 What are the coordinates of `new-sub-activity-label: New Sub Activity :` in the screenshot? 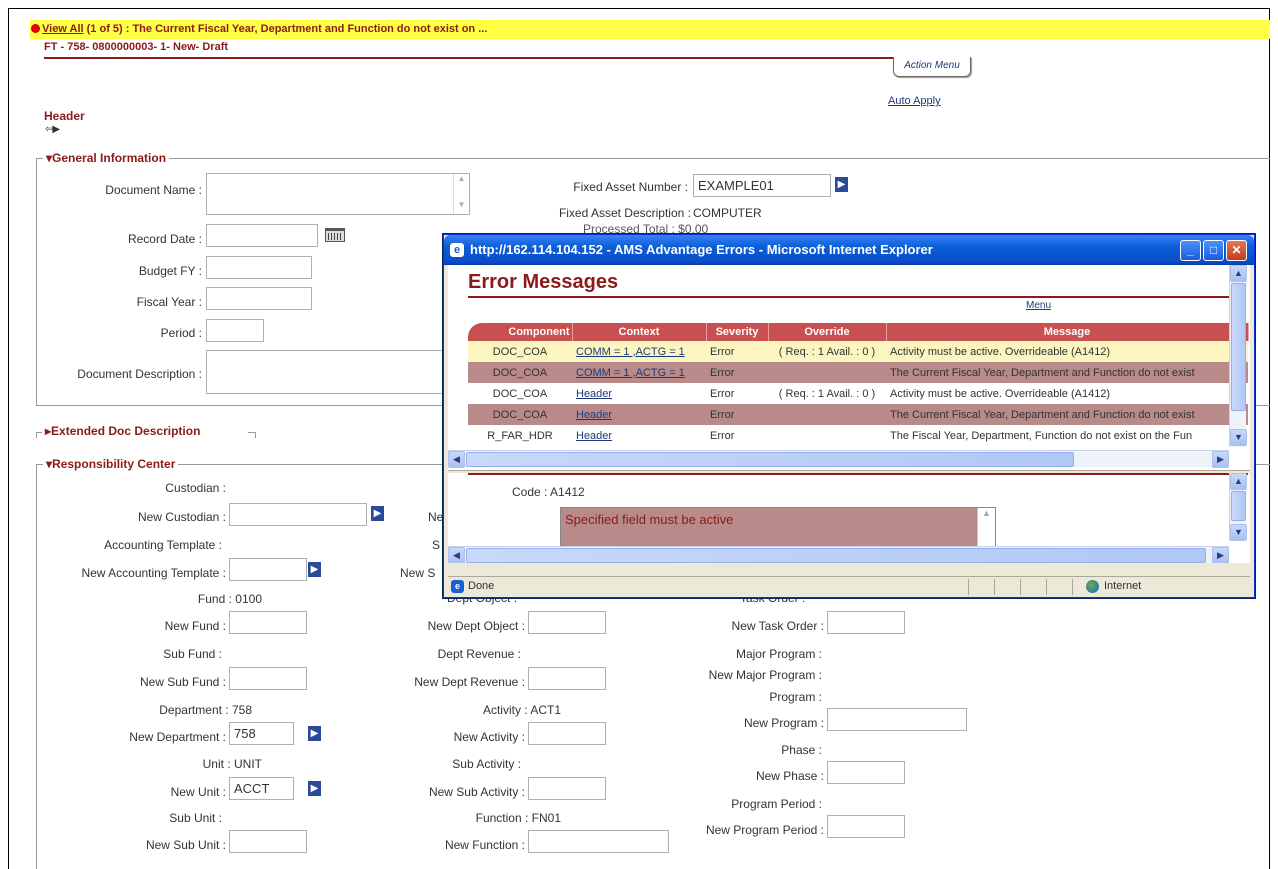 It's located at (476, 792).